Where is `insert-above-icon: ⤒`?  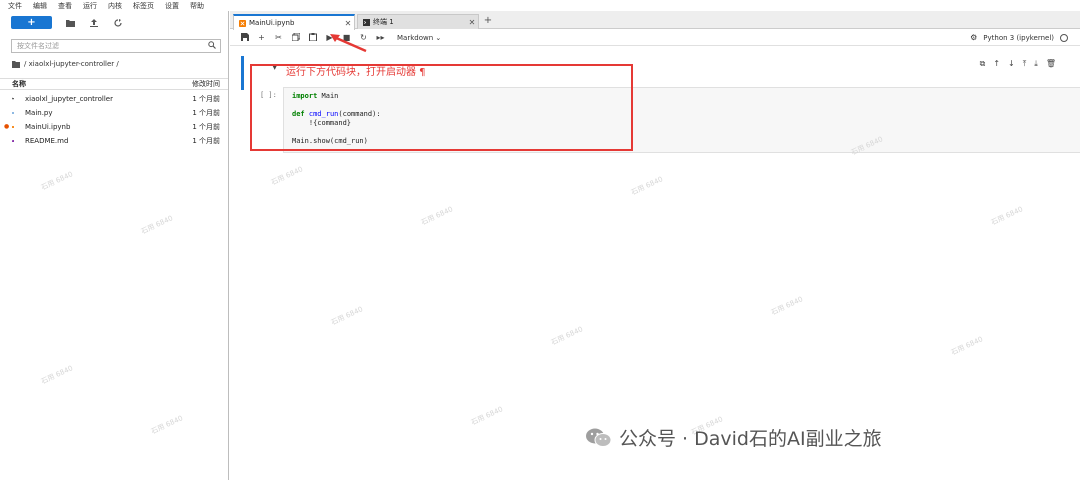
insert-above-icon: ⤒ is located at coordinates (1025, 64).